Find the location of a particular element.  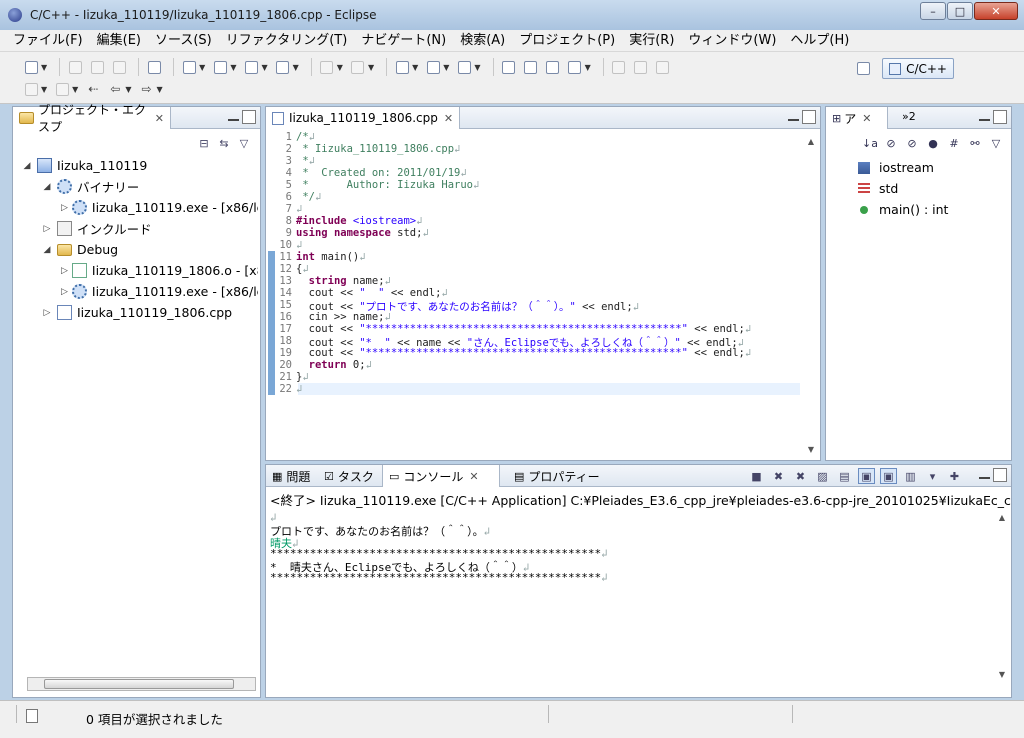

print-icon is located at coordinates (119, 67).